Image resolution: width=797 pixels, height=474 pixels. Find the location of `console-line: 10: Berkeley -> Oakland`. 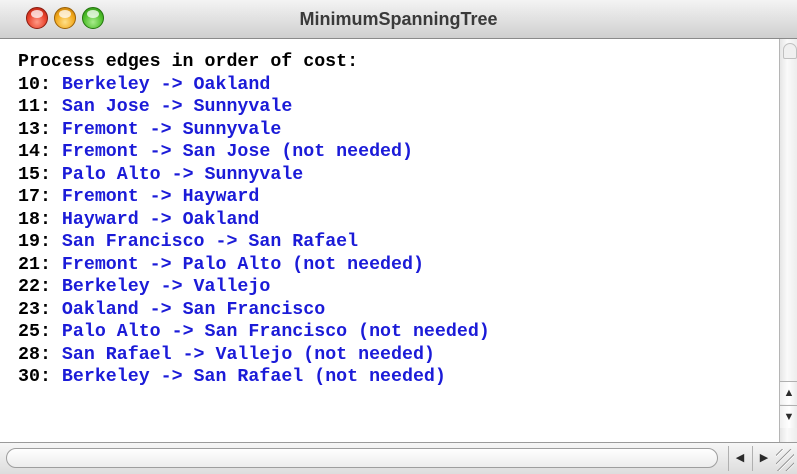

console-line: 10: Berkeley -> Oakland is located at coordinates (254, 85).